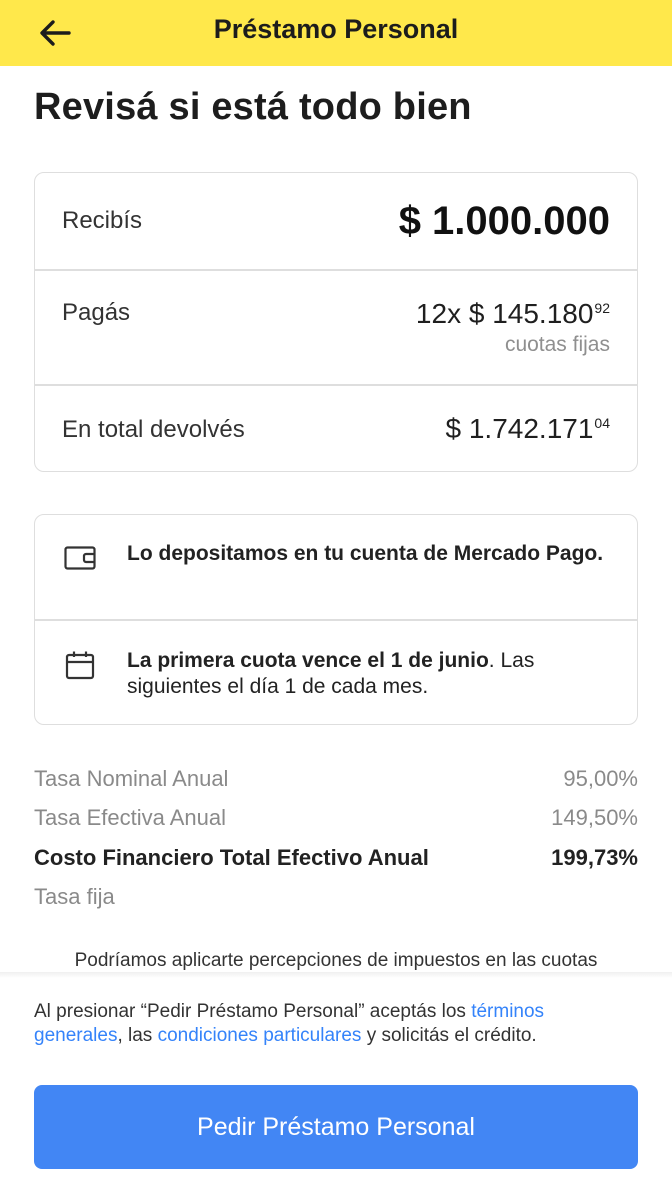 The width and height of the screenshot is (672, 1200). Describe the element at coordinates (260, 1035) in the screenshot. I see `conditions-link: condiciones particulares` at that location.